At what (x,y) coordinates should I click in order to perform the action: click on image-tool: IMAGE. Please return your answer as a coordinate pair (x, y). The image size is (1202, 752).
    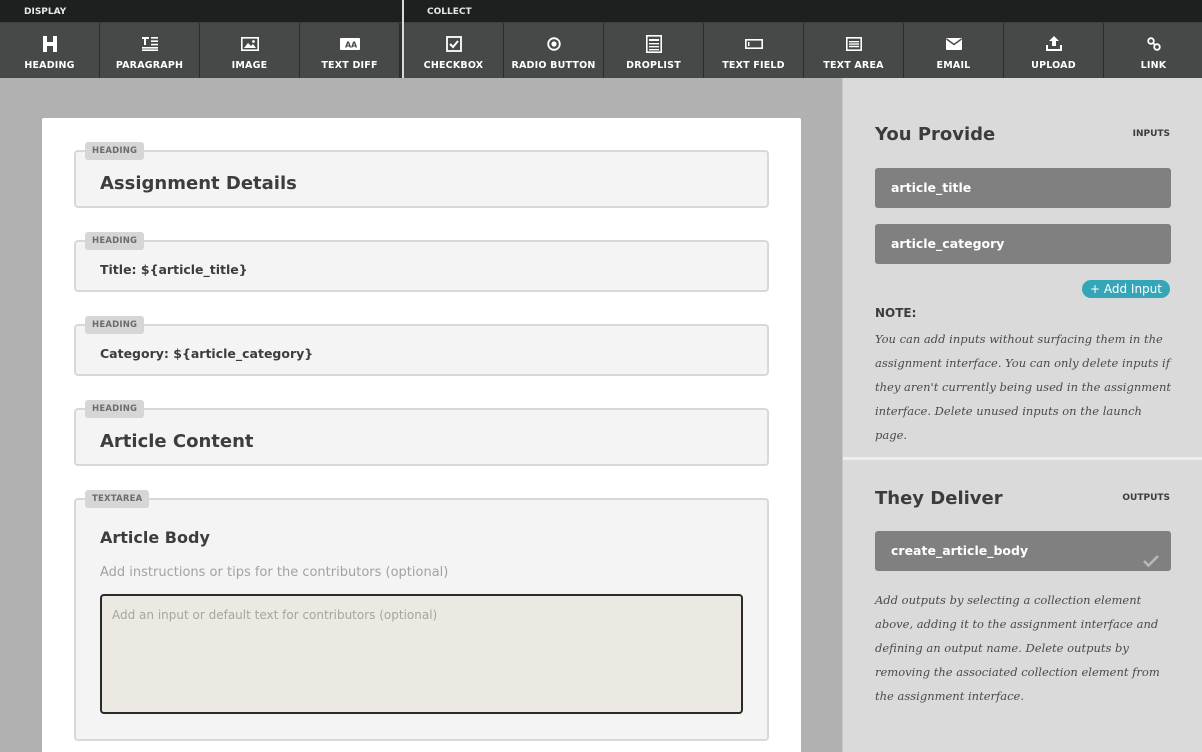
    Looking at the image, I should click on (250, 50).